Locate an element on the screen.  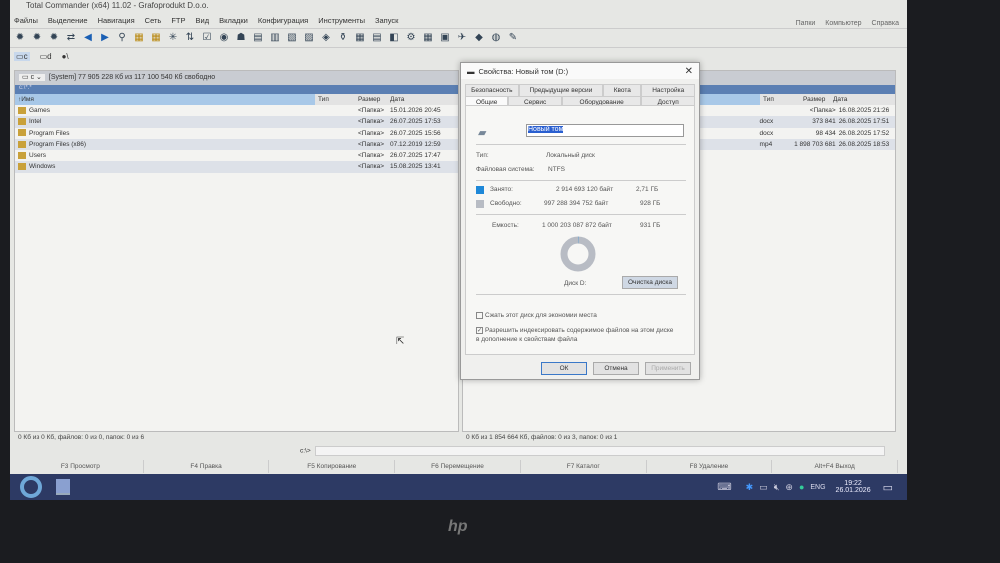
back-icon: ◀ is located at coordinates (88, 38).